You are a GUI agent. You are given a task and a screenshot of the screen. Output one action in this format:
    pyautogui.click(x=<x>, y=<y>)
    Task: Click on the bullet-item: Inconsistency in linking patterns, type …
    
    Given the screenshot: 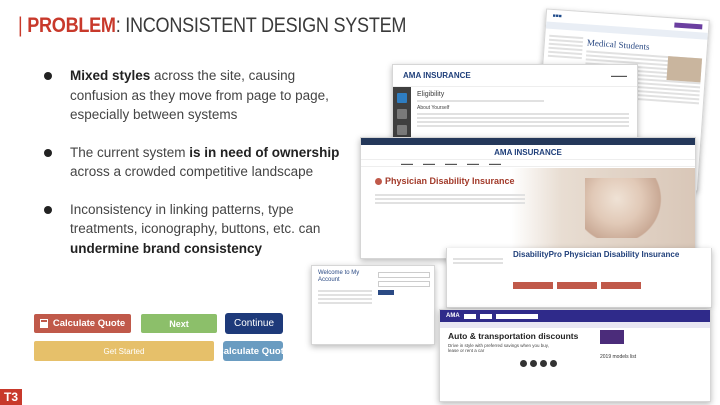 What is the action you would take?
    pyautogui.click(x=190, y=229)
    